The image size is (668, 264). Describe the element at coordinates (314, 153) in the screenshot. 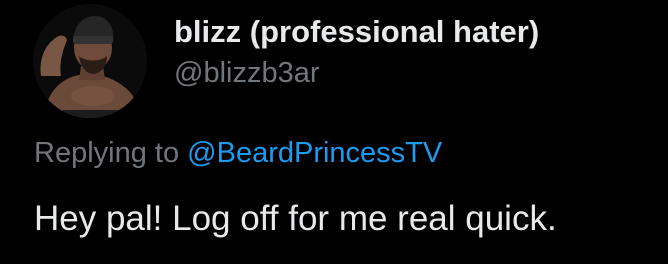

I see `replying-to-mention-link: @BeardPrincessTV` at that location.